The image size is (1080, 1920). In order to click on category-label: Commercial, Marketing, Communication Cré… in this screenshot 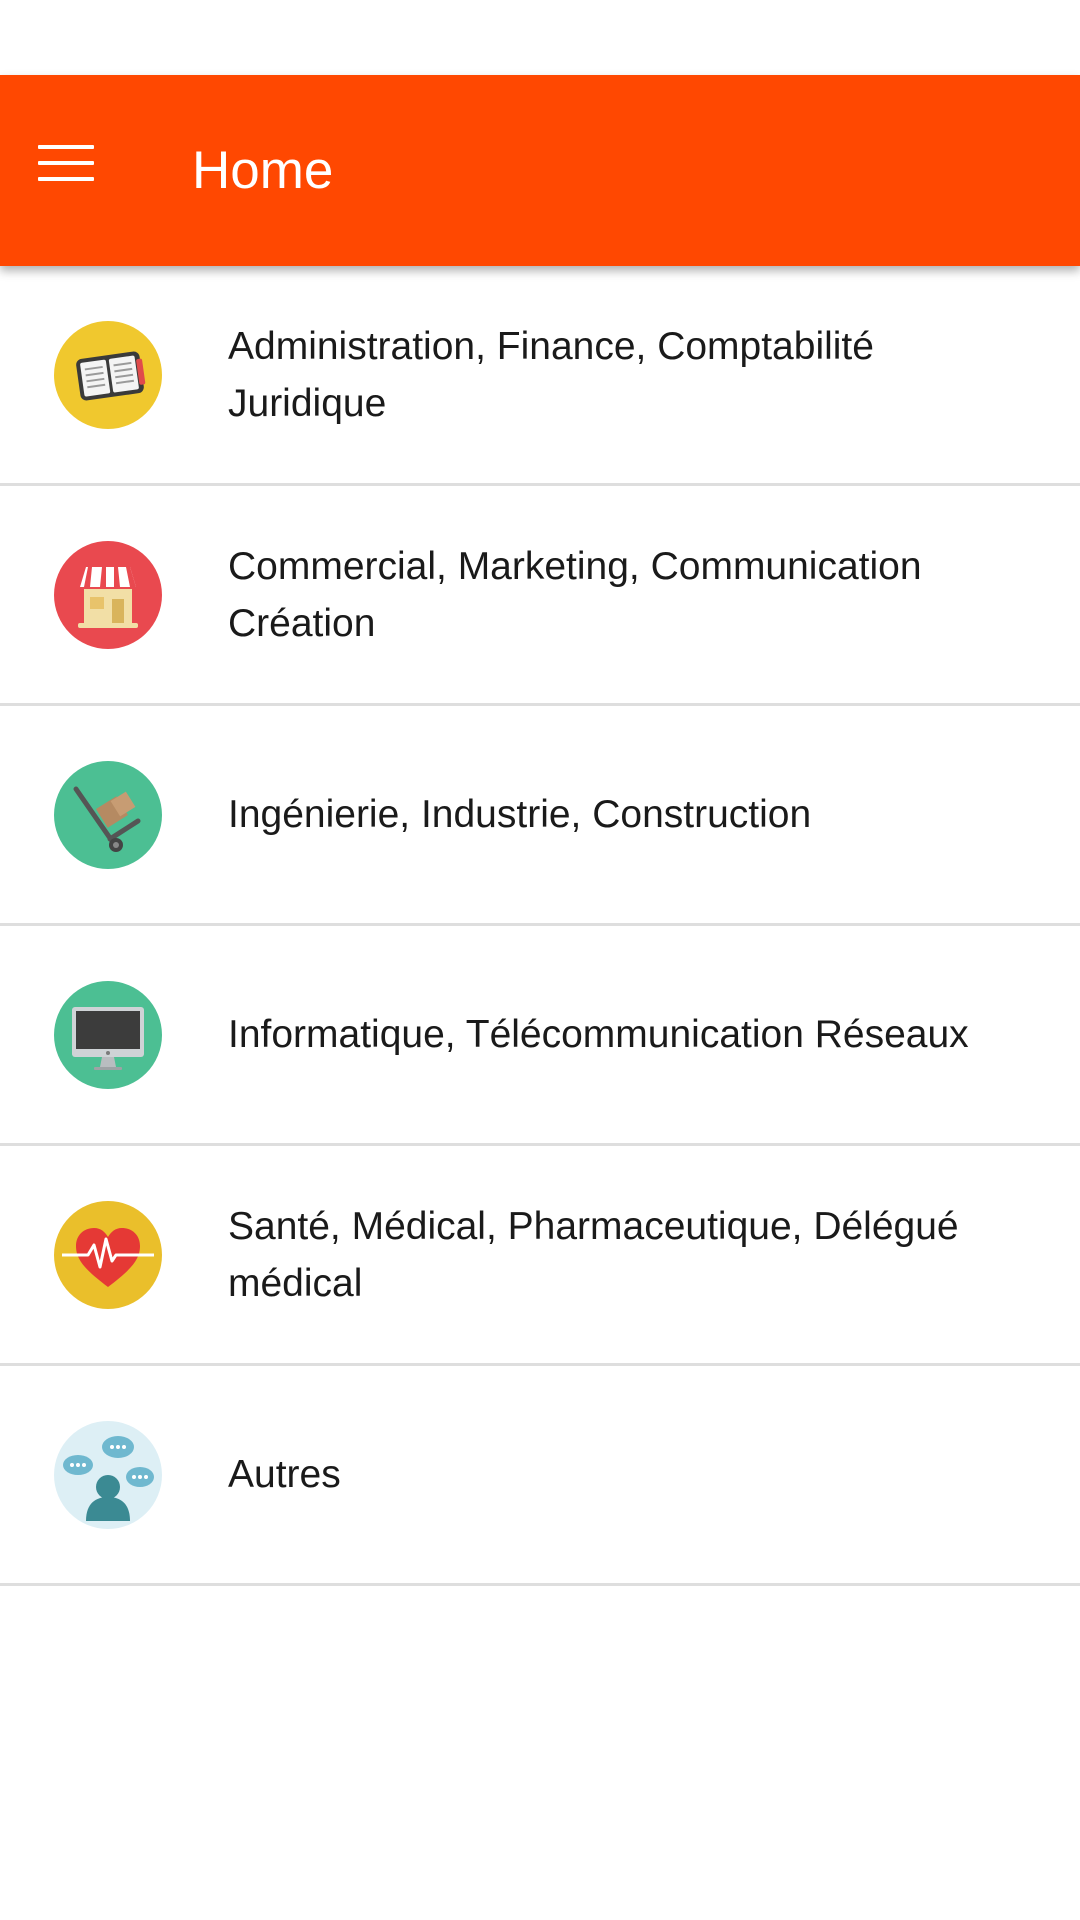, I will do `click(575, 594)`.